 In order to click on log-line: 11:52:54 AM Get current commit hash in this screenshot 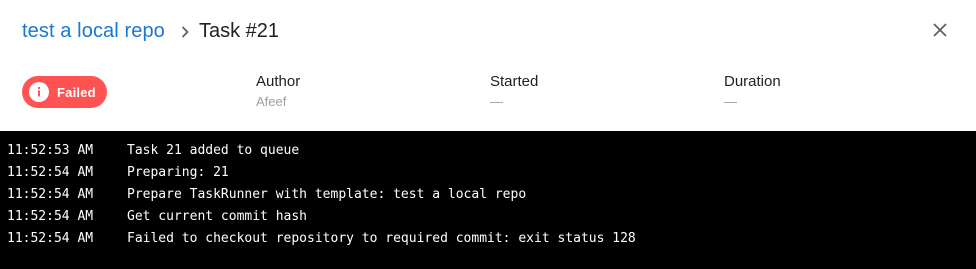, I will do `click(488, 217)`.